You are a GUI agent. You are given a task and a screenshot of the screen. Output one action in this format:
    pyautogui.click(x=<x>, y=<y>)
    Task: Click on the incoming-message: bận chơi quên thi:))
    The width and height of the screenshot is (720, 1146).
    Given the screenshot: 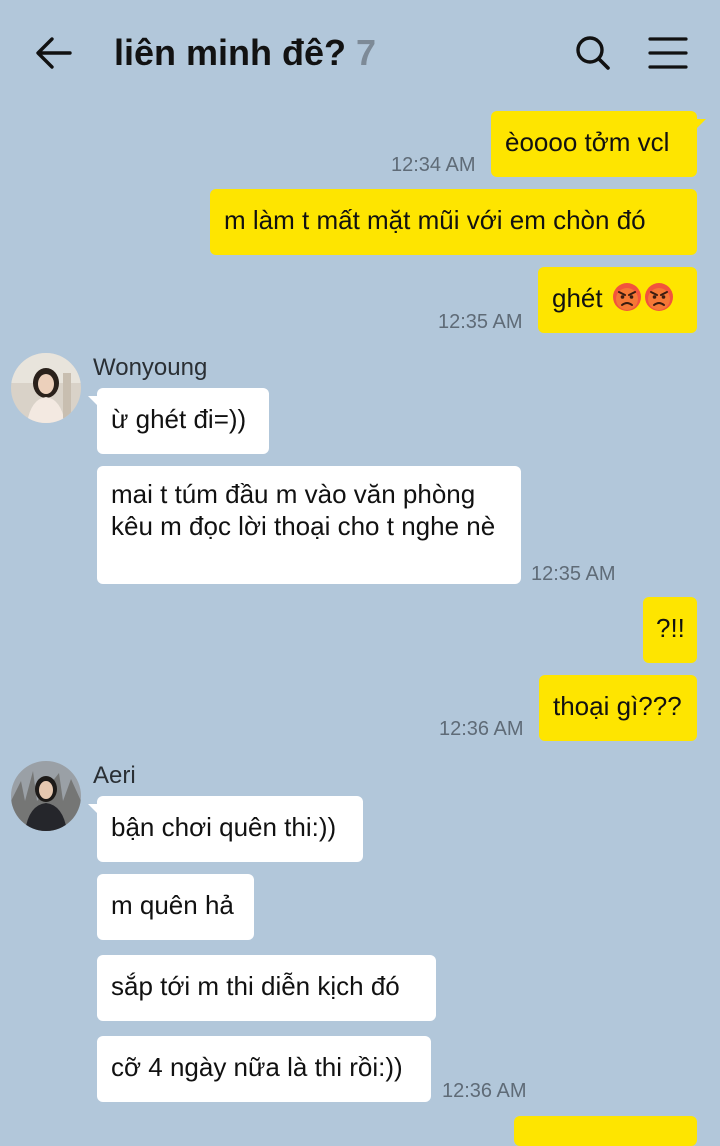 What is the action you would take?
    pyautogui.click(x=225, y=829)
    